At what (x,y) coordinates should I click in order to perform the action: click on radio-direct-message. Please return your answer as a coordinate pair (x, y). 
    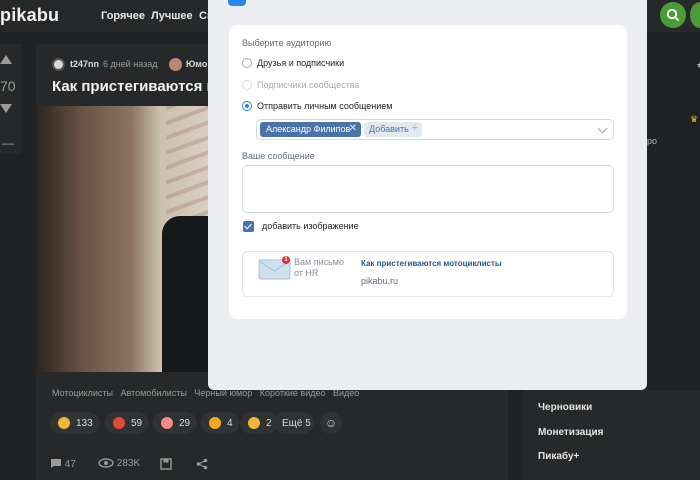
    Looking at the image, I should click on (247, 106).